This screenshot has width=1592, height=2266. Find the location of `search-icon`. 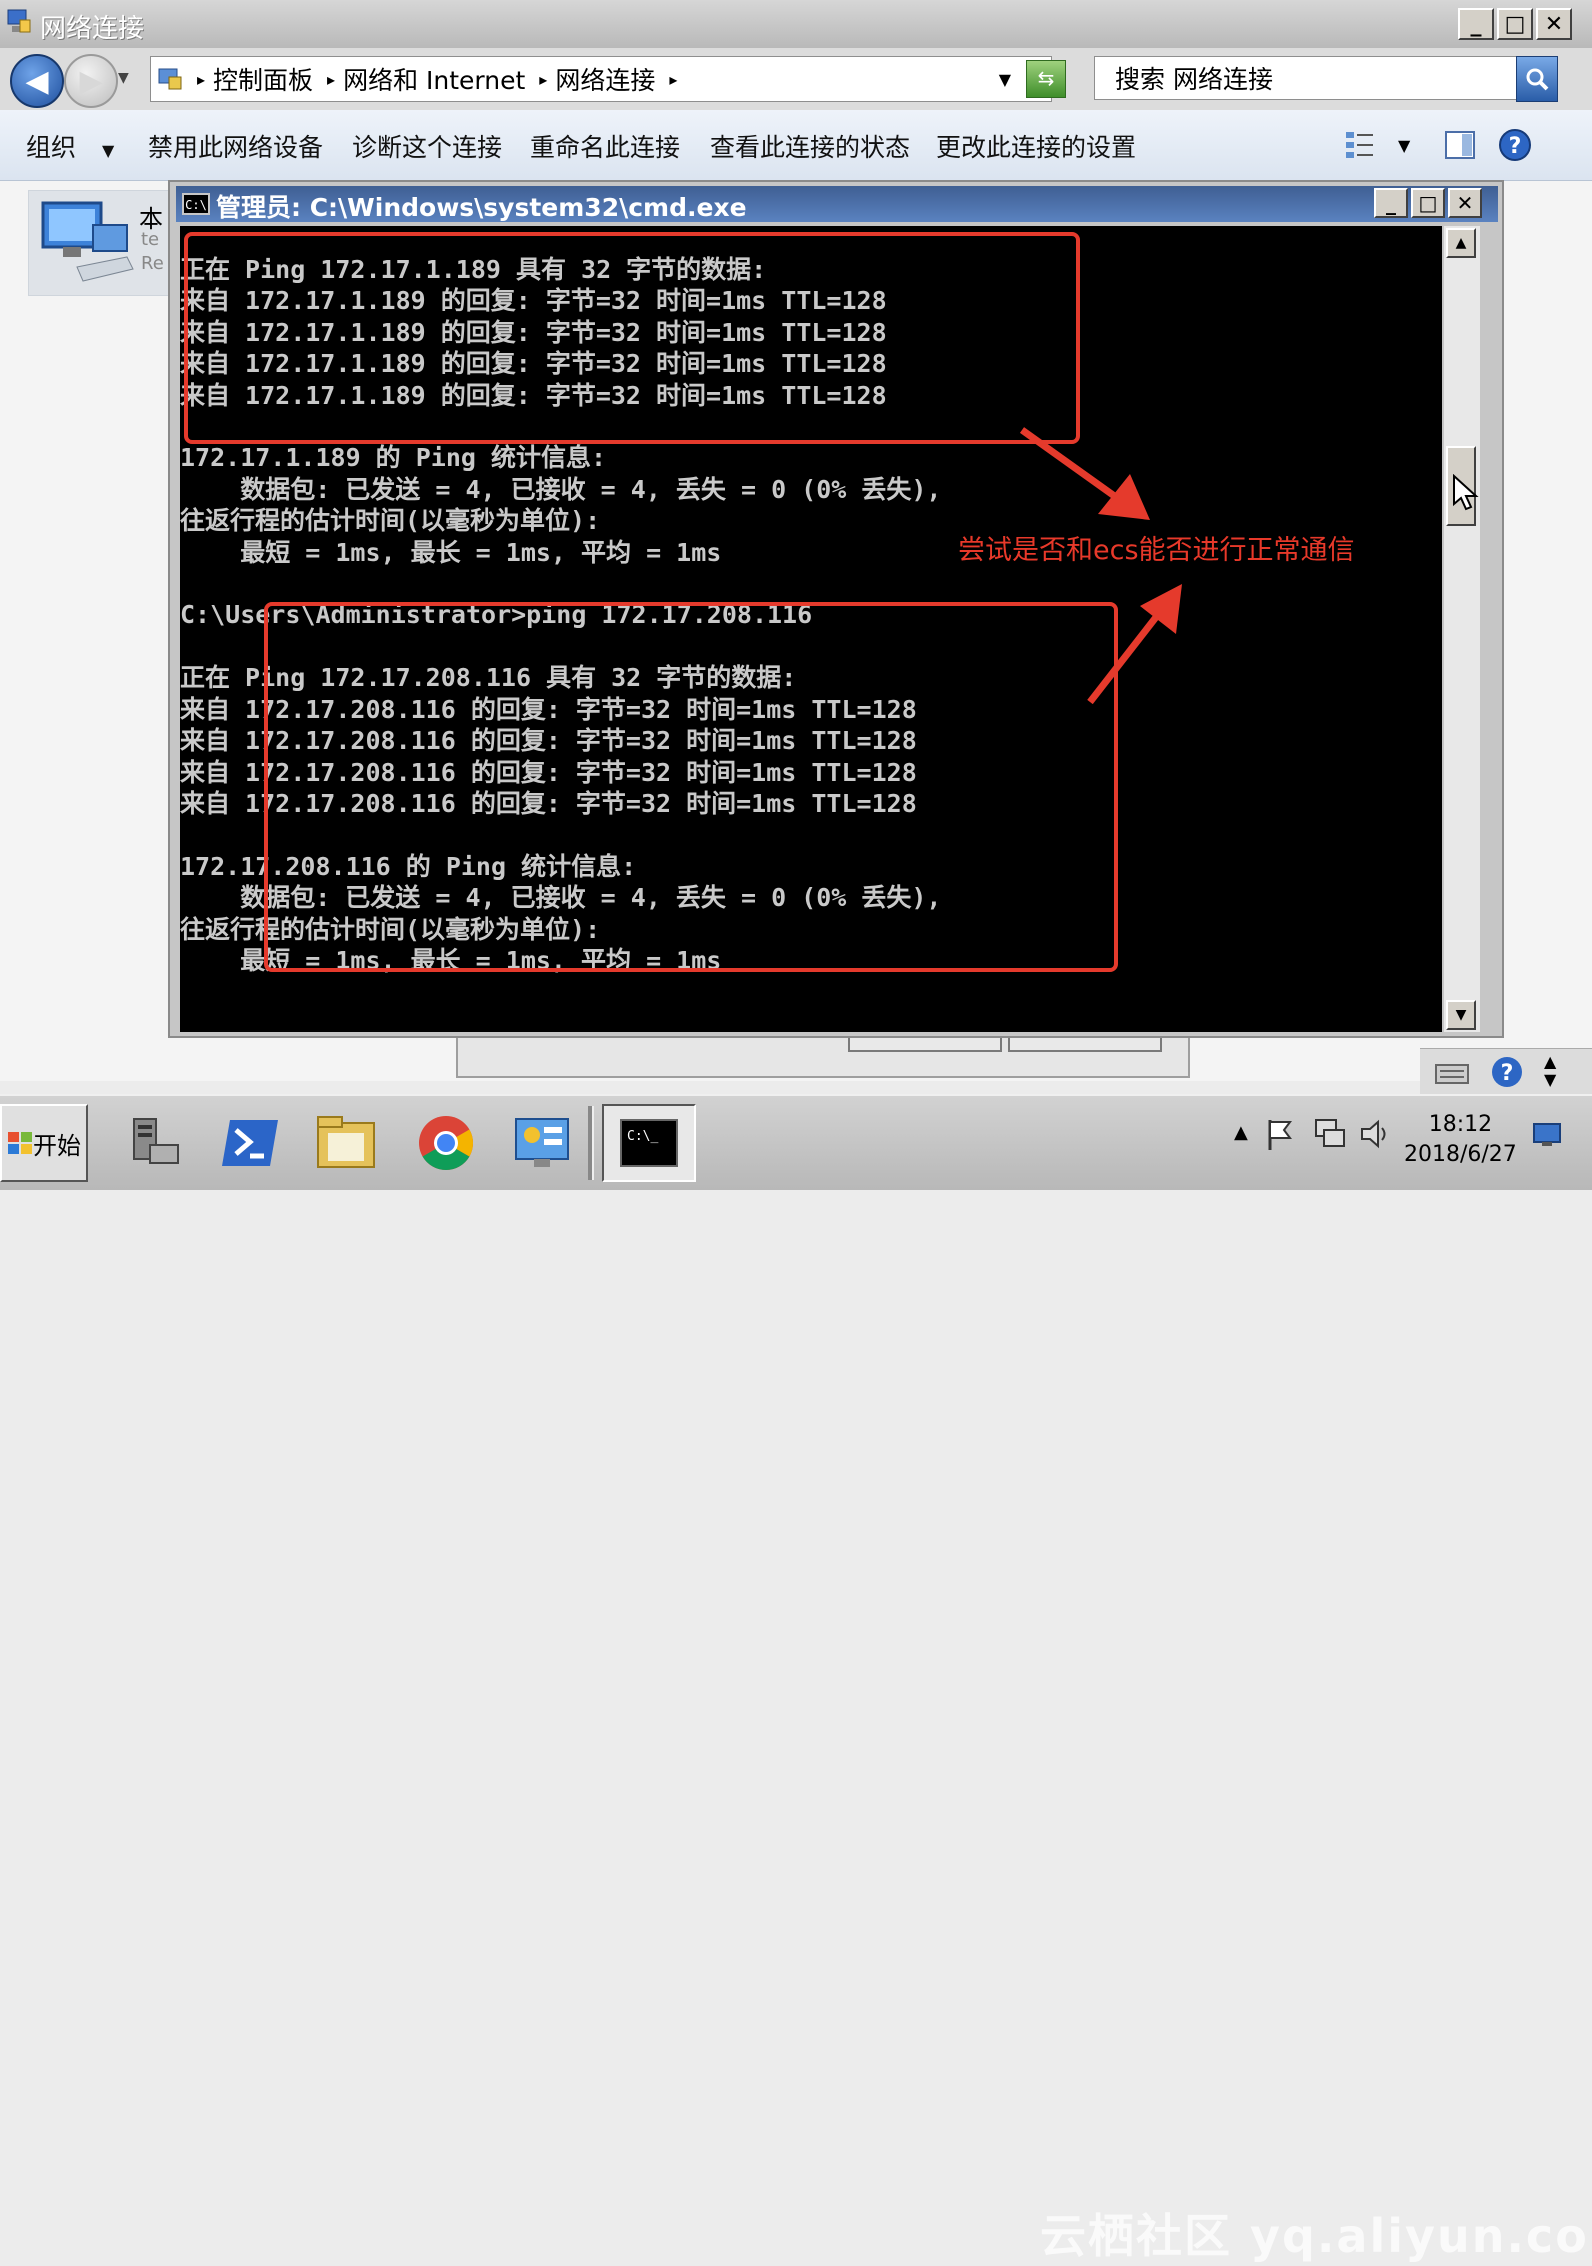

search-icon is located at coordinates (1537, 79).